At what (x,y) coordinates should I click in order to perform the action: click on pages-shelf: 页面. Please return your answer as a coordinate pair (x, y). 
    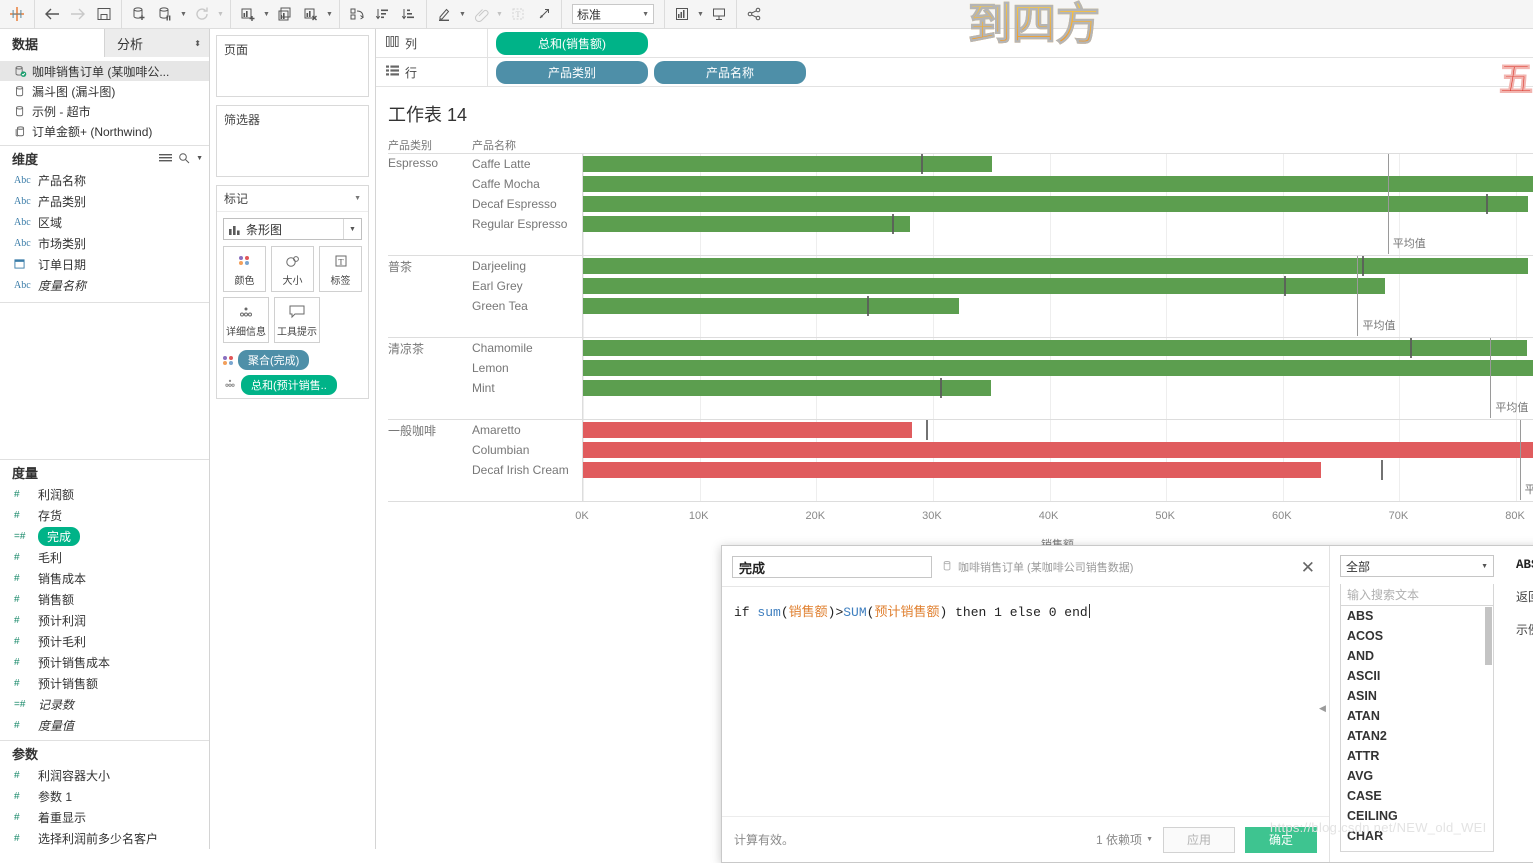
    Looking at the image, I should click on (292, 66).